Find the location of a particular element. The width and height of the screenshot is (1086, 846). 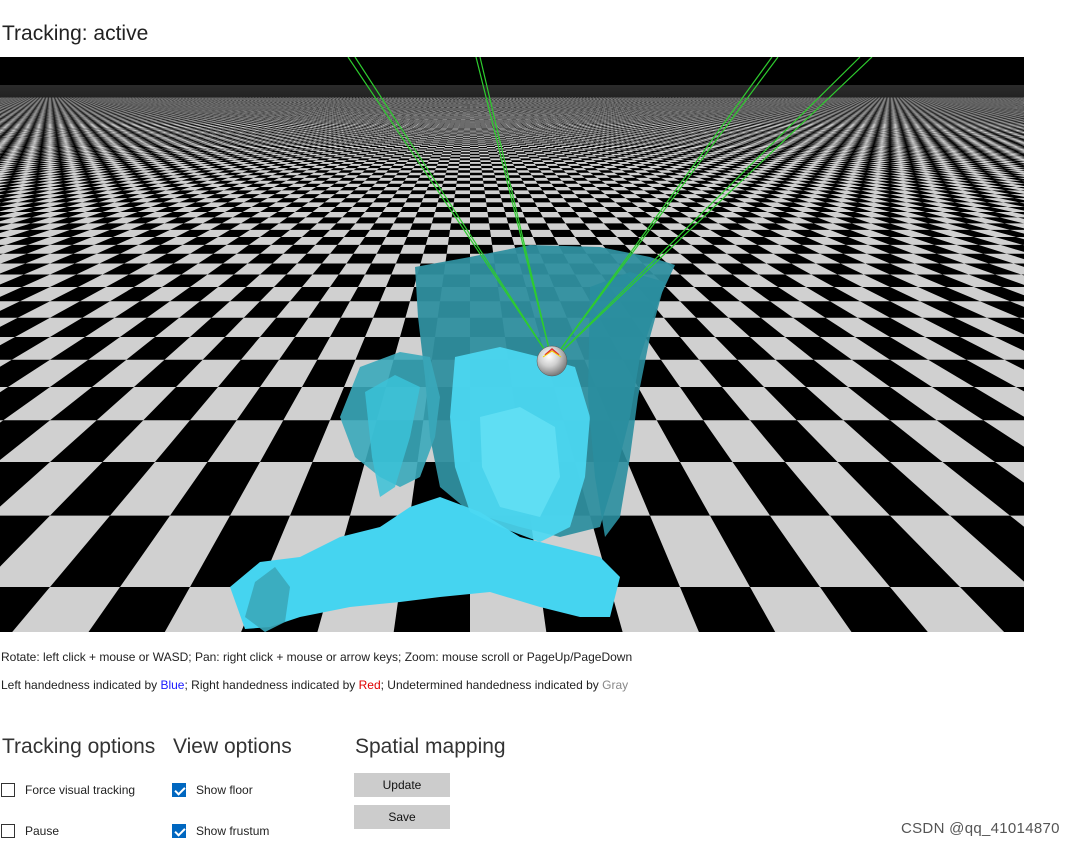

horizon-haze is located at coordinates (512, 115).